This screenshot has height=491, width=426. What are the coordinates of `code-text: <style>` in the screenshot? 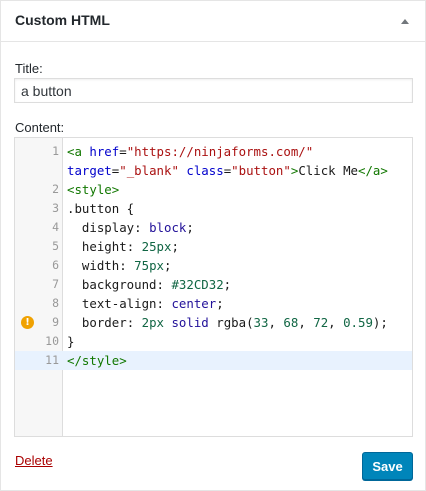 It's located at (93, 189).